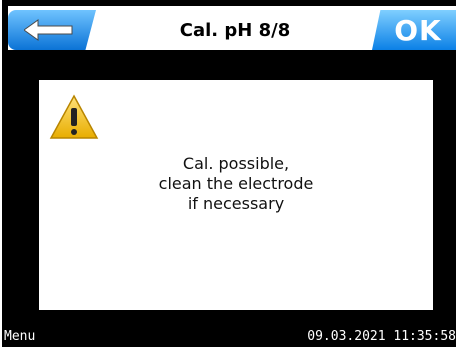 Image resolution: width=456 pixels, height=347 pixels. What do you see at coordinates (381, 336) in the screenshot?
I see `datetime-display: 09.03.2021 11:35:58` at bounding box center [381, 336].